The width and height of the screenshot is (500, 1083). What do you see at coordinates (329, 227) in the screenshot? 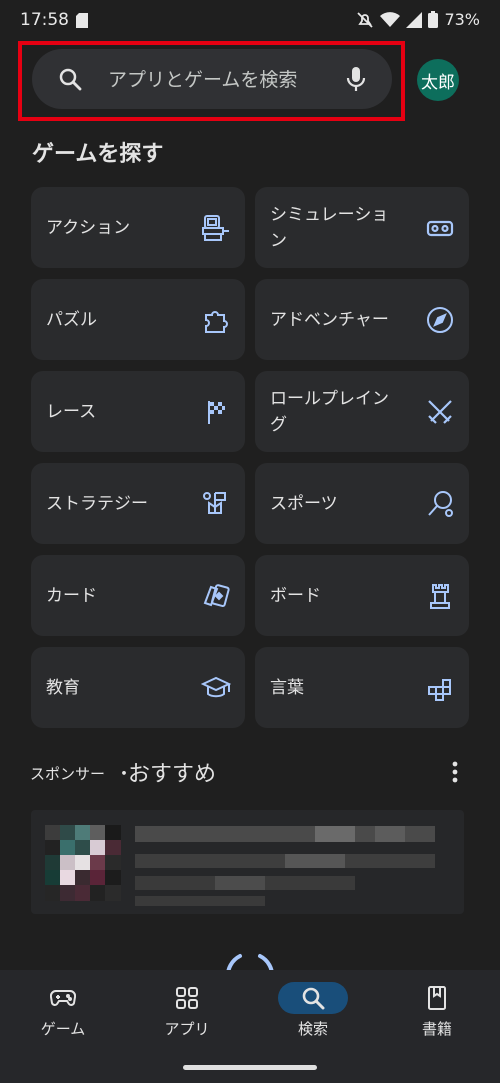
I see `category-label: シミュレーション` at bounding box center [329, 227].